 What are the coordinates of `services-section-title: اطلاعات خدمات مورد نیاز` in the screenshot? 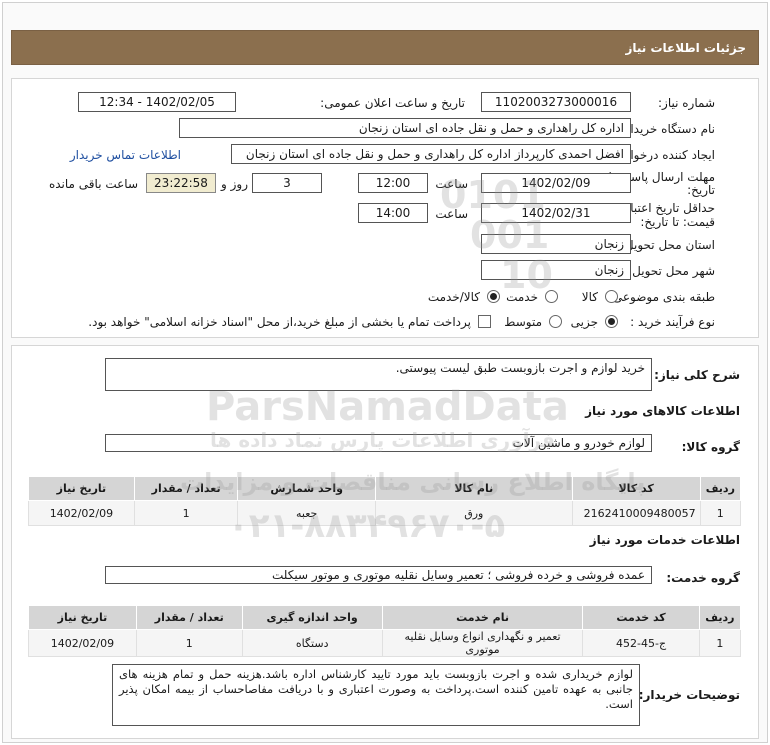 It's located at (664, 540).